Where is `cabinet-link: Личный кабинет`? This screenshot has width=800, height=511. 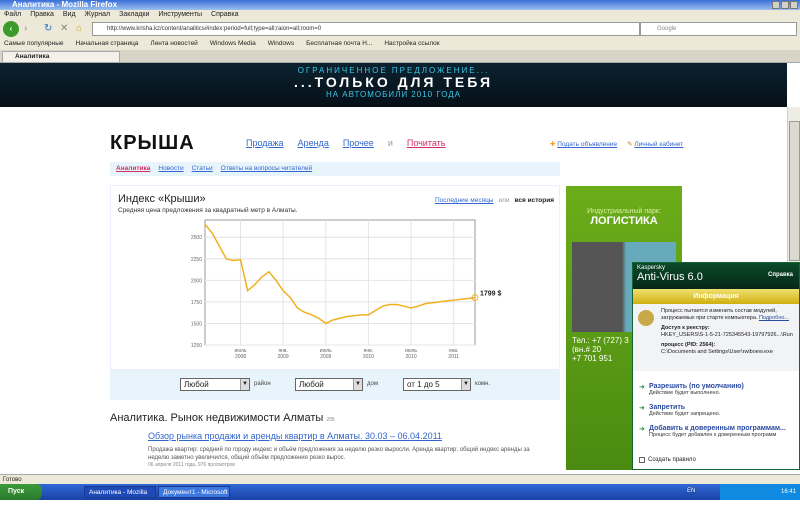
cabinet-link: Личный кабинет is located at coordinates (658, 144).